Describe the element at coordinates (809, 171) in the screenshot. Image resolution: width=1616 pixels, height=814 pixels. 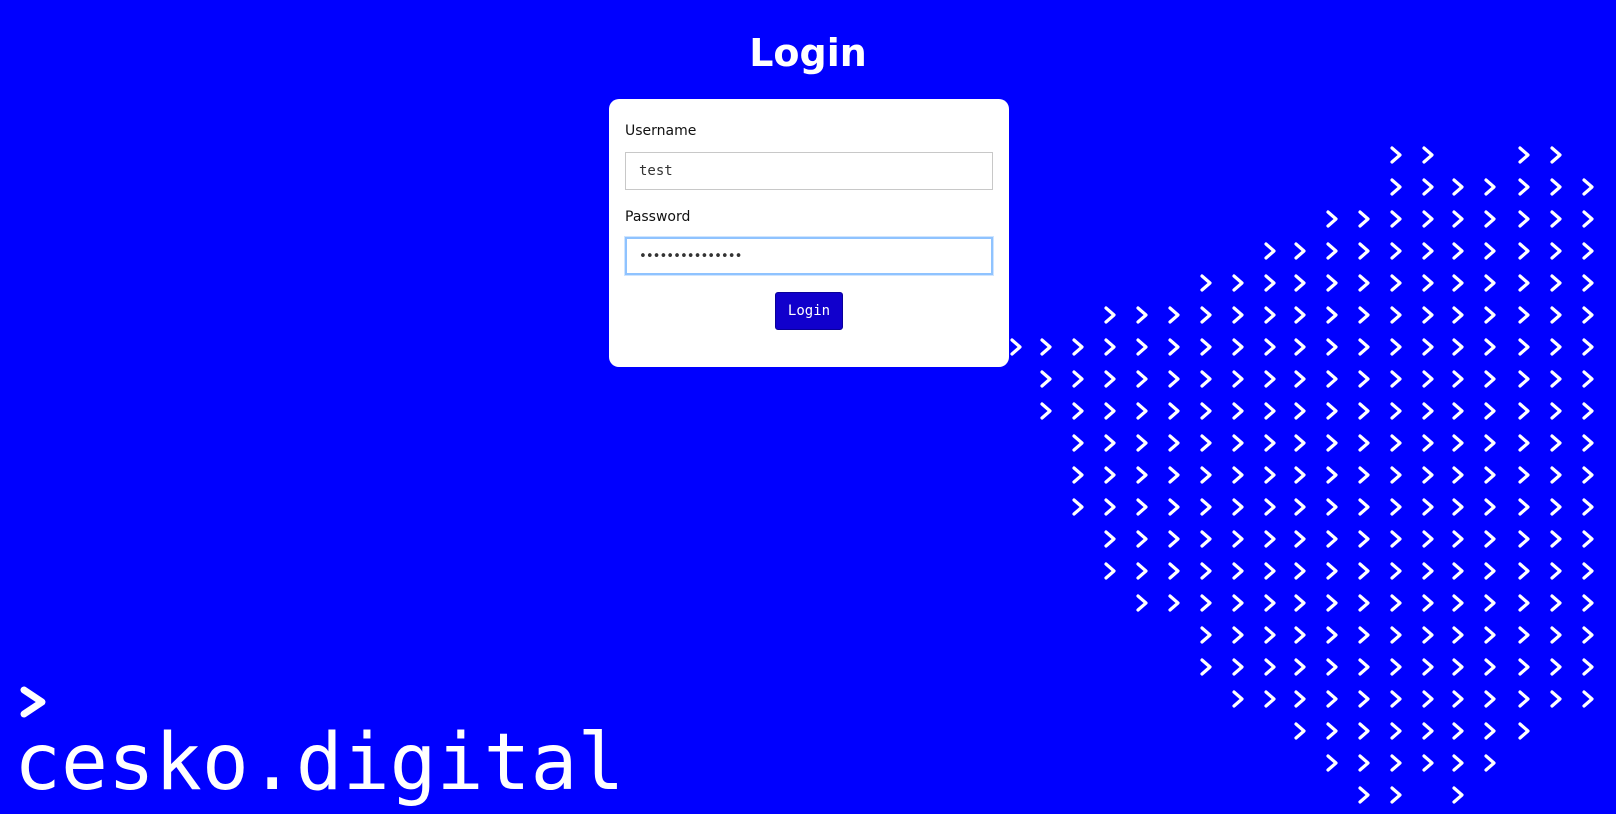
I see `username-input` at that location.